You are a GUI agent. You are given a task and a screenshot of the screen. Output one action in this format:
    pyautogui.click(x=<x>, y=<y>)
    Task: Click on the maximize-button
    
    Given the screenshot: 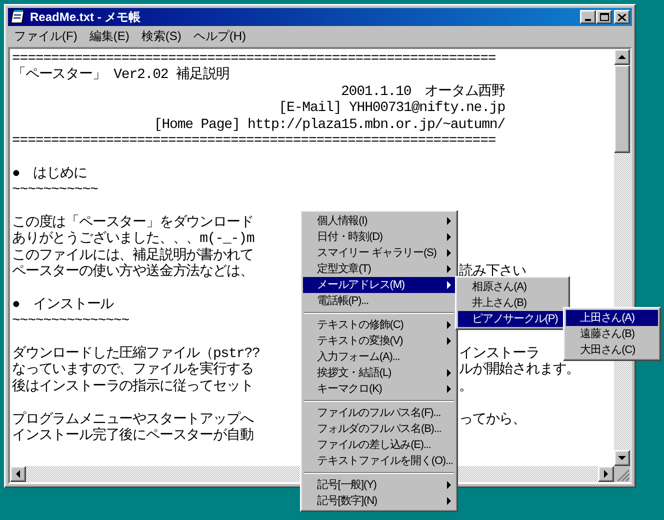 What is the action you would take?
    pyautogui.click(x=604, y=17)
    